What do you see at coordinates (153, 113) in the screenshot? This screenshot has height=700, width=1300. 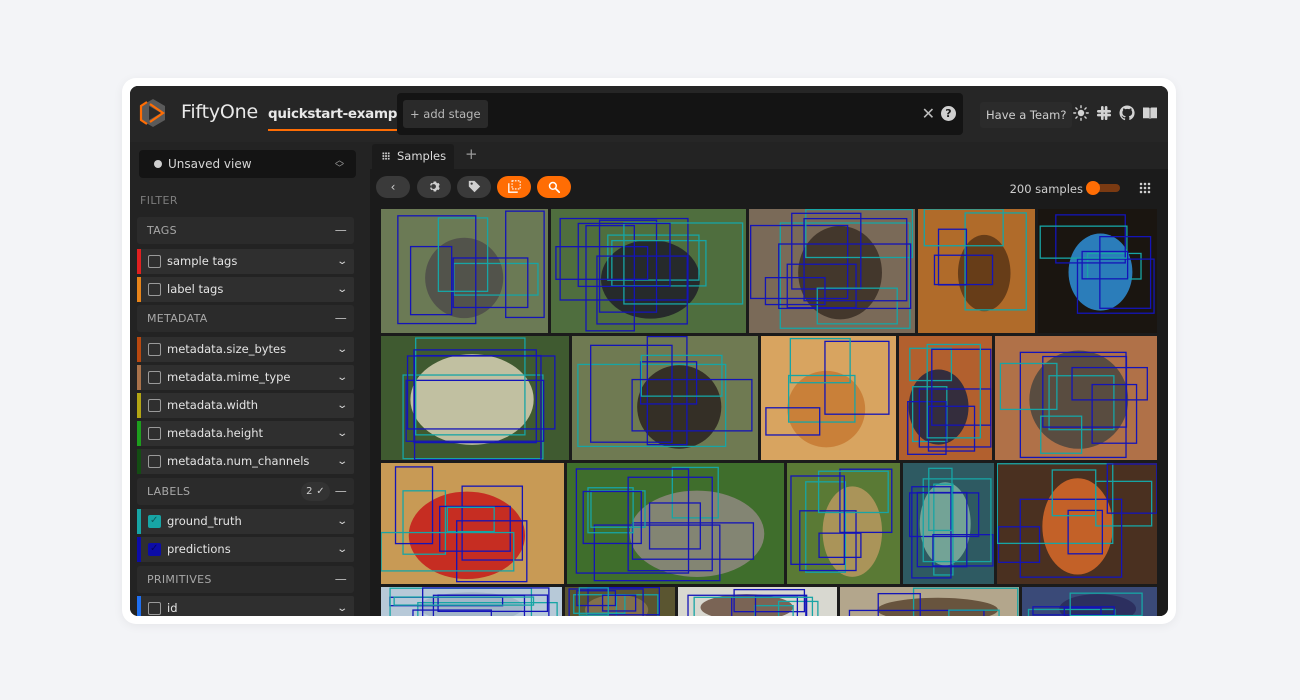 I see `fiftyone-logo-icon` at bounding box center [153, 113].